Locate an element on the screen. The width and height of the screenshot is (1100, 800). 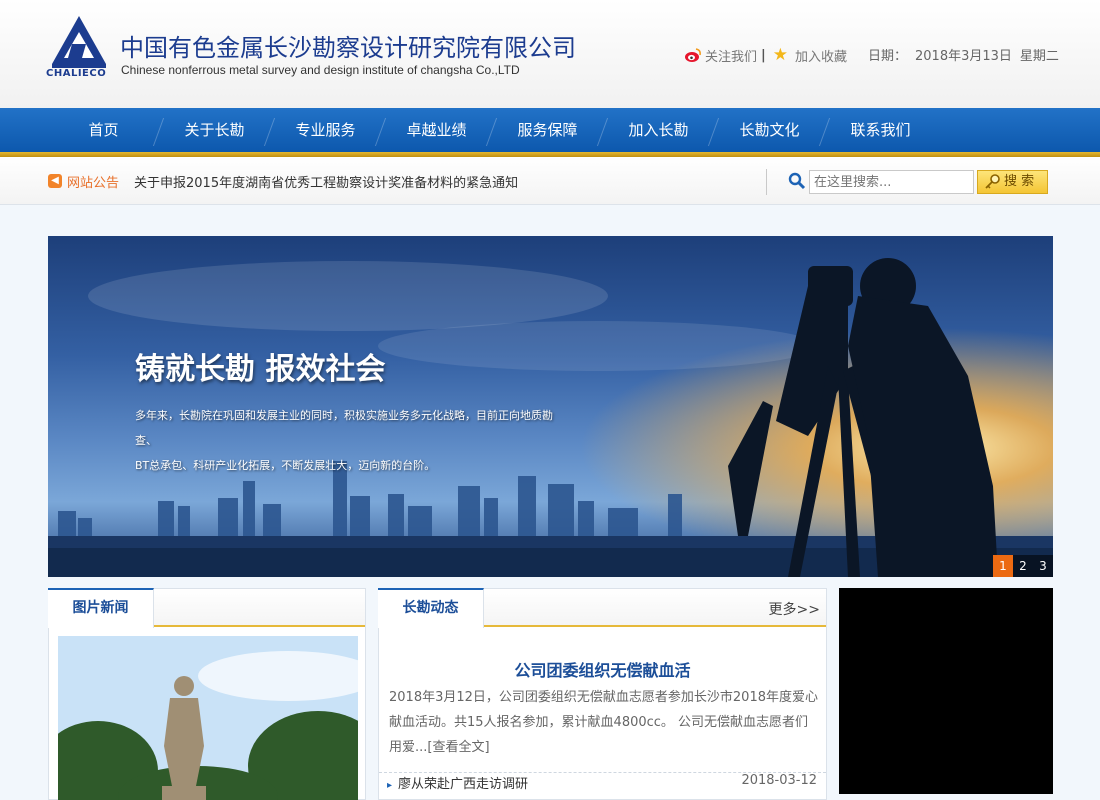
tab-company-news: 长勘动态 is located at coordinates (431, 608).